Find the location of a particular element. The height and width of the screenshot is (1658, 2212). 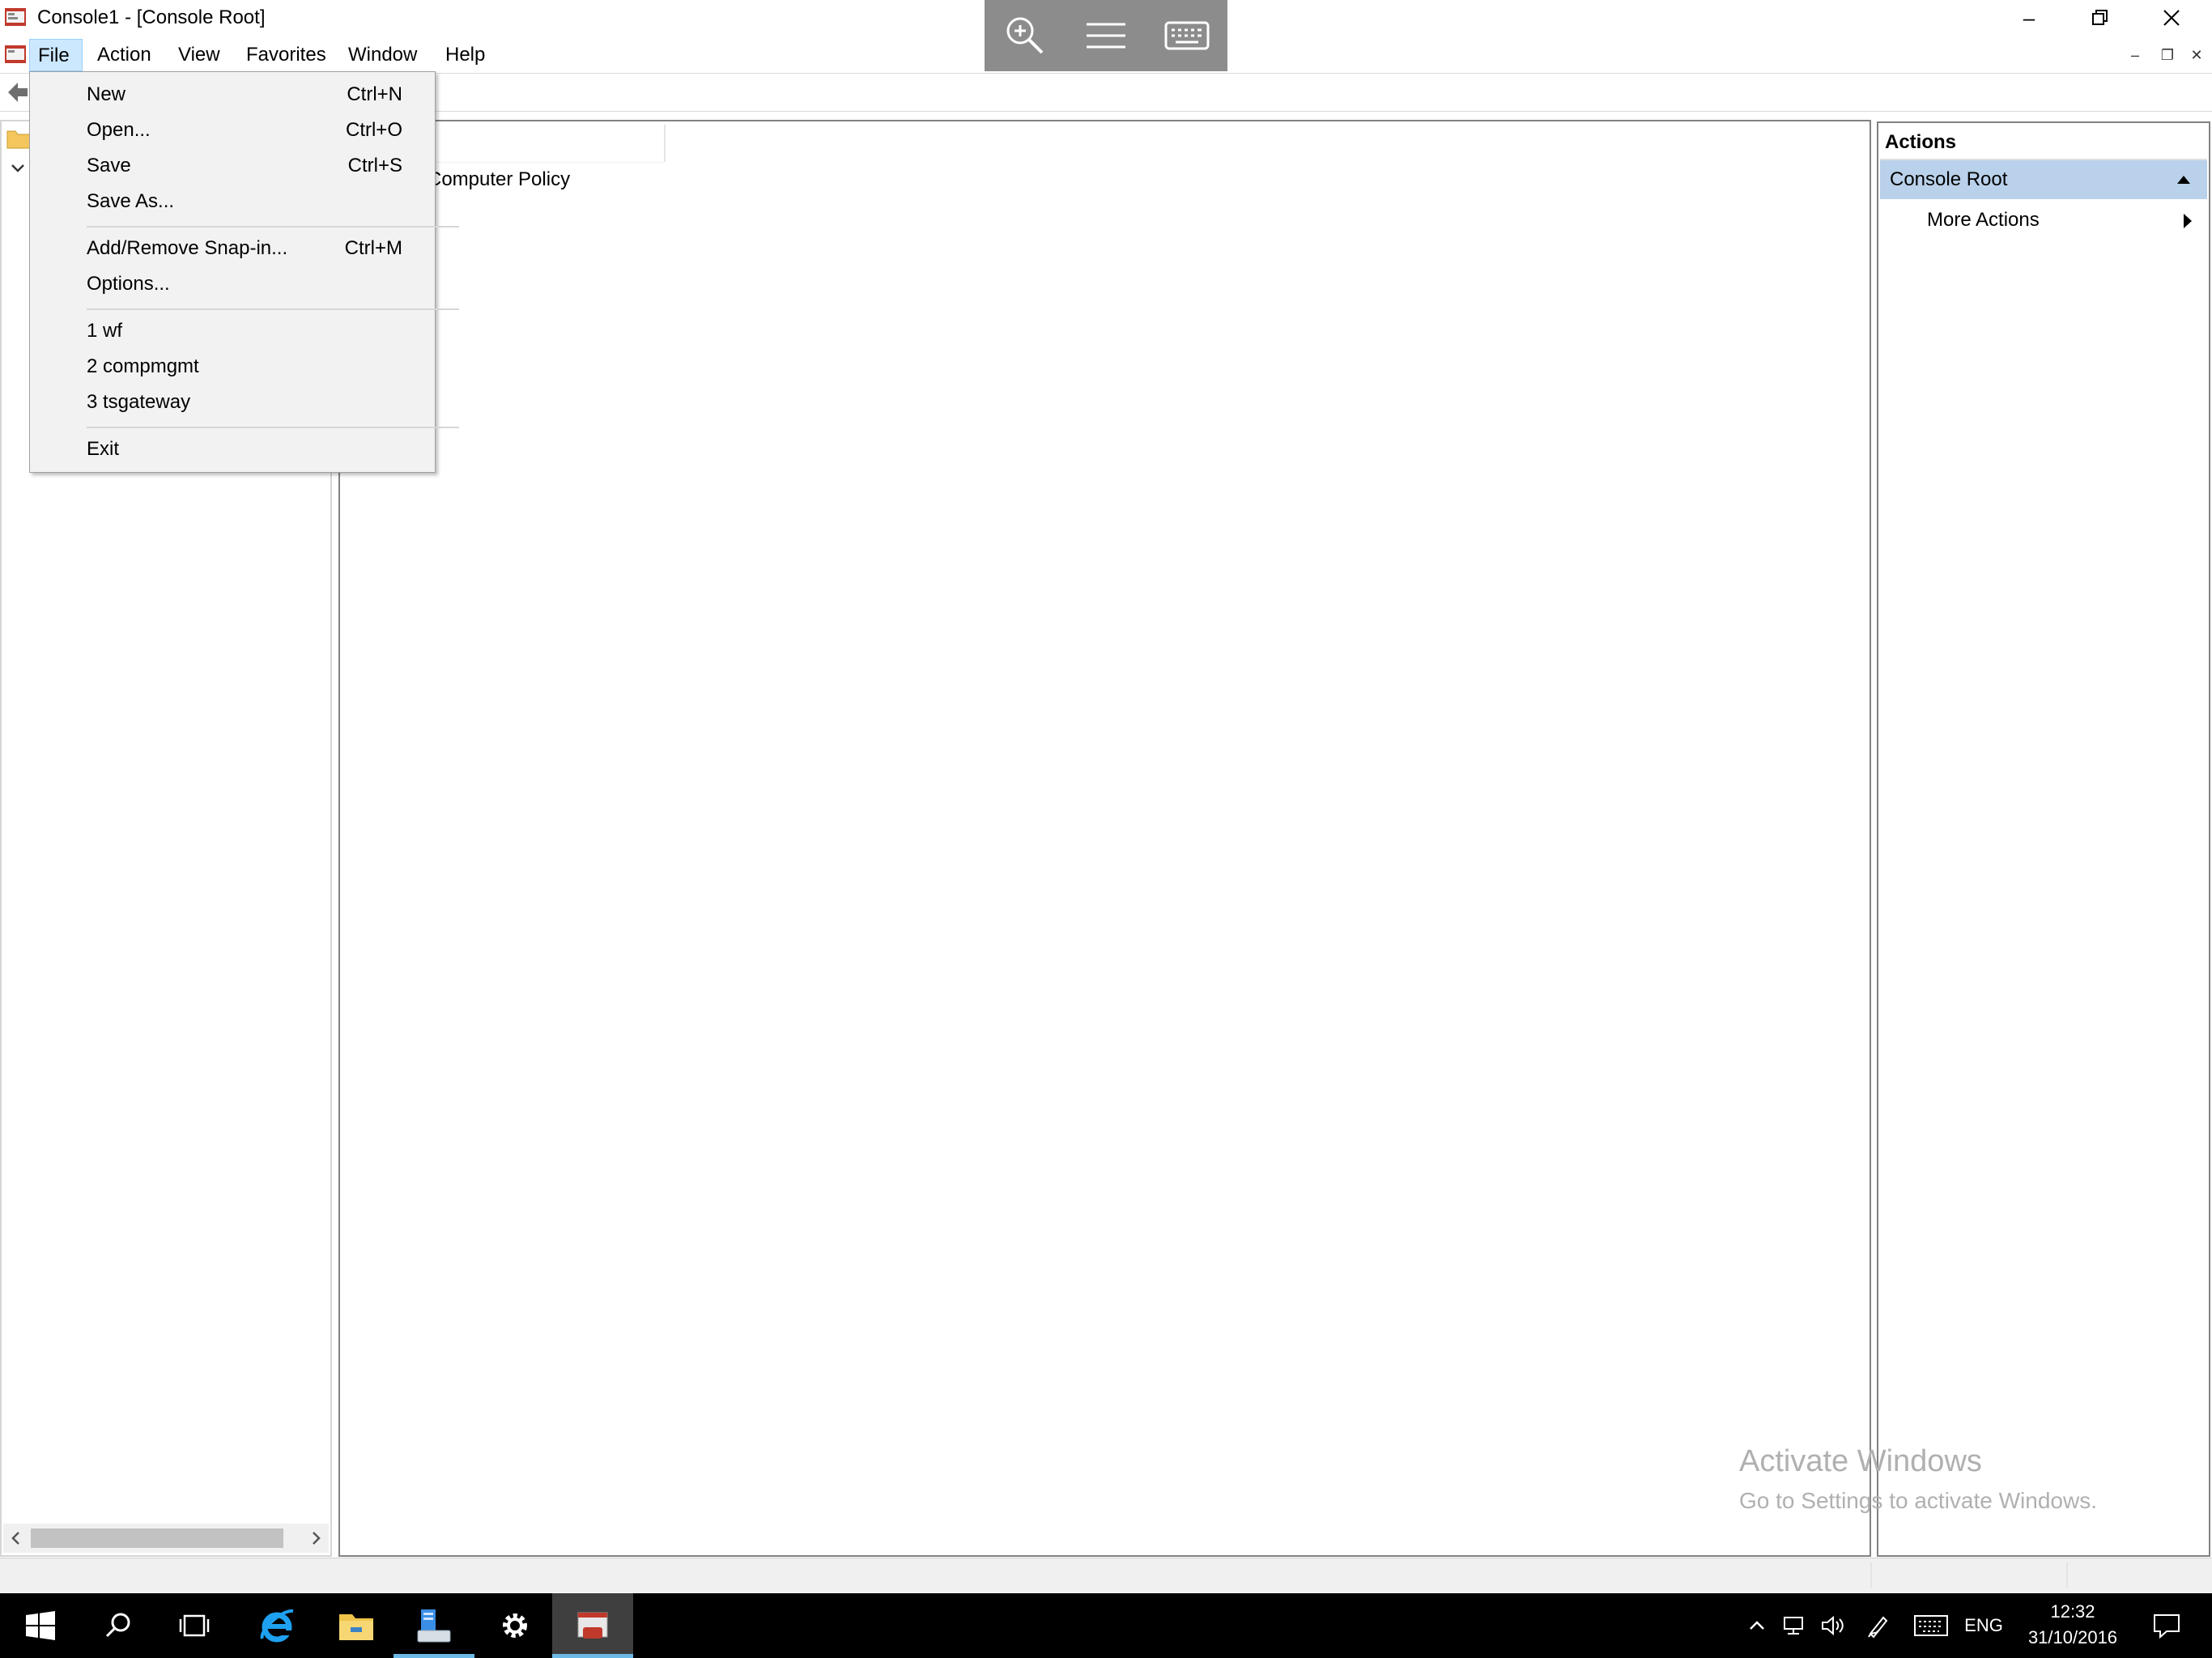

mdi-minimize-button: – is located at coordinates (2135, 55).